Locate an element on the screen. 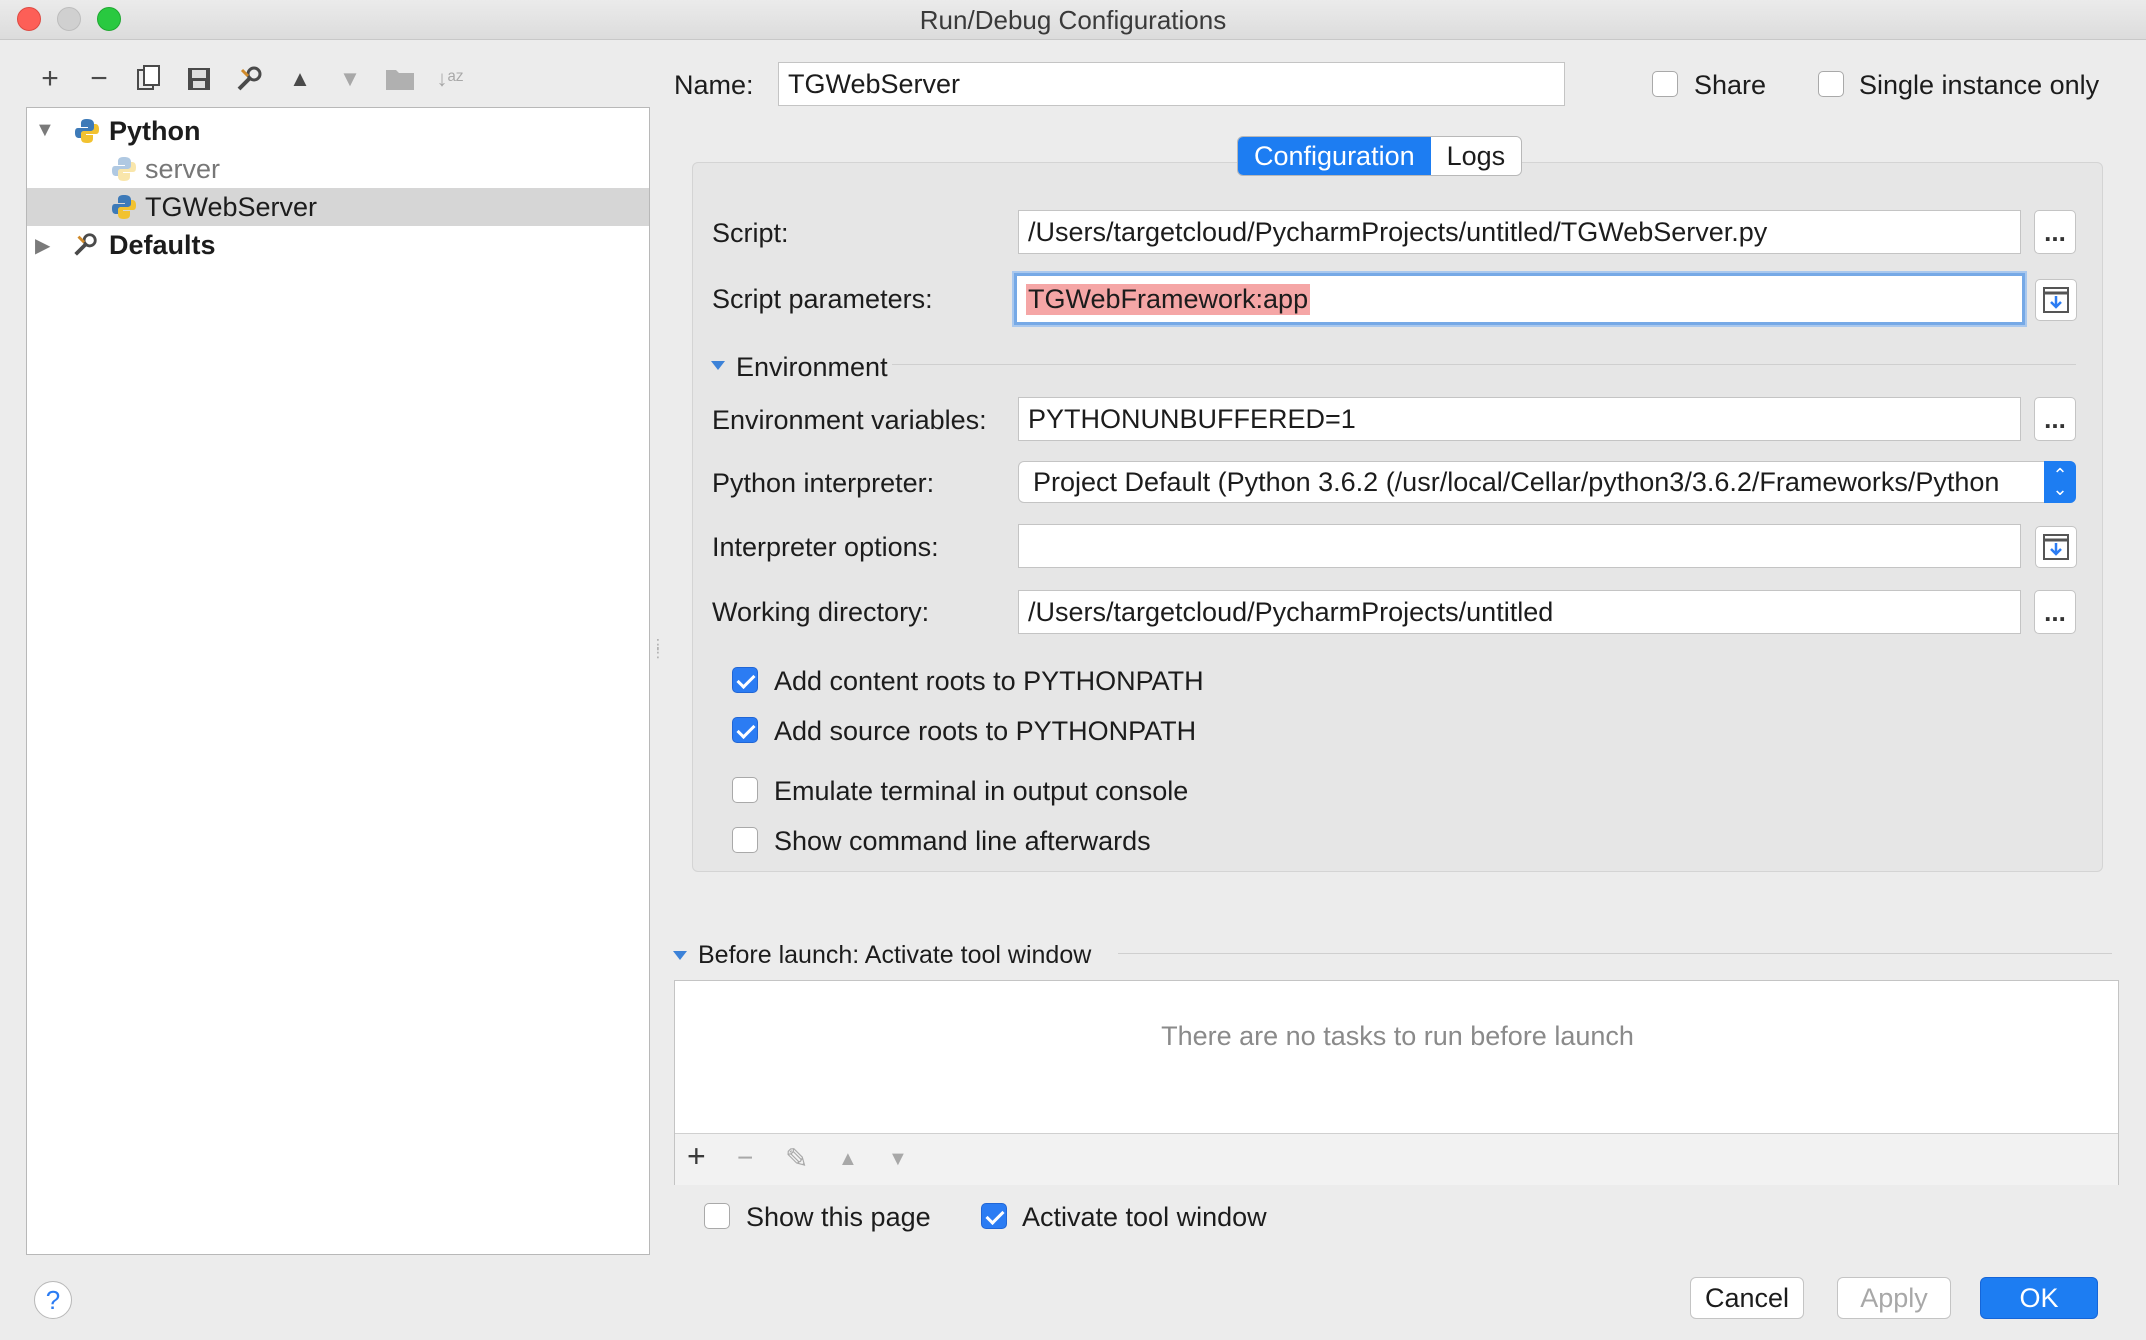 This screenshot has height=1340, width=2146. emulate-terminal-checkbox is located at coordinates (745, 790).